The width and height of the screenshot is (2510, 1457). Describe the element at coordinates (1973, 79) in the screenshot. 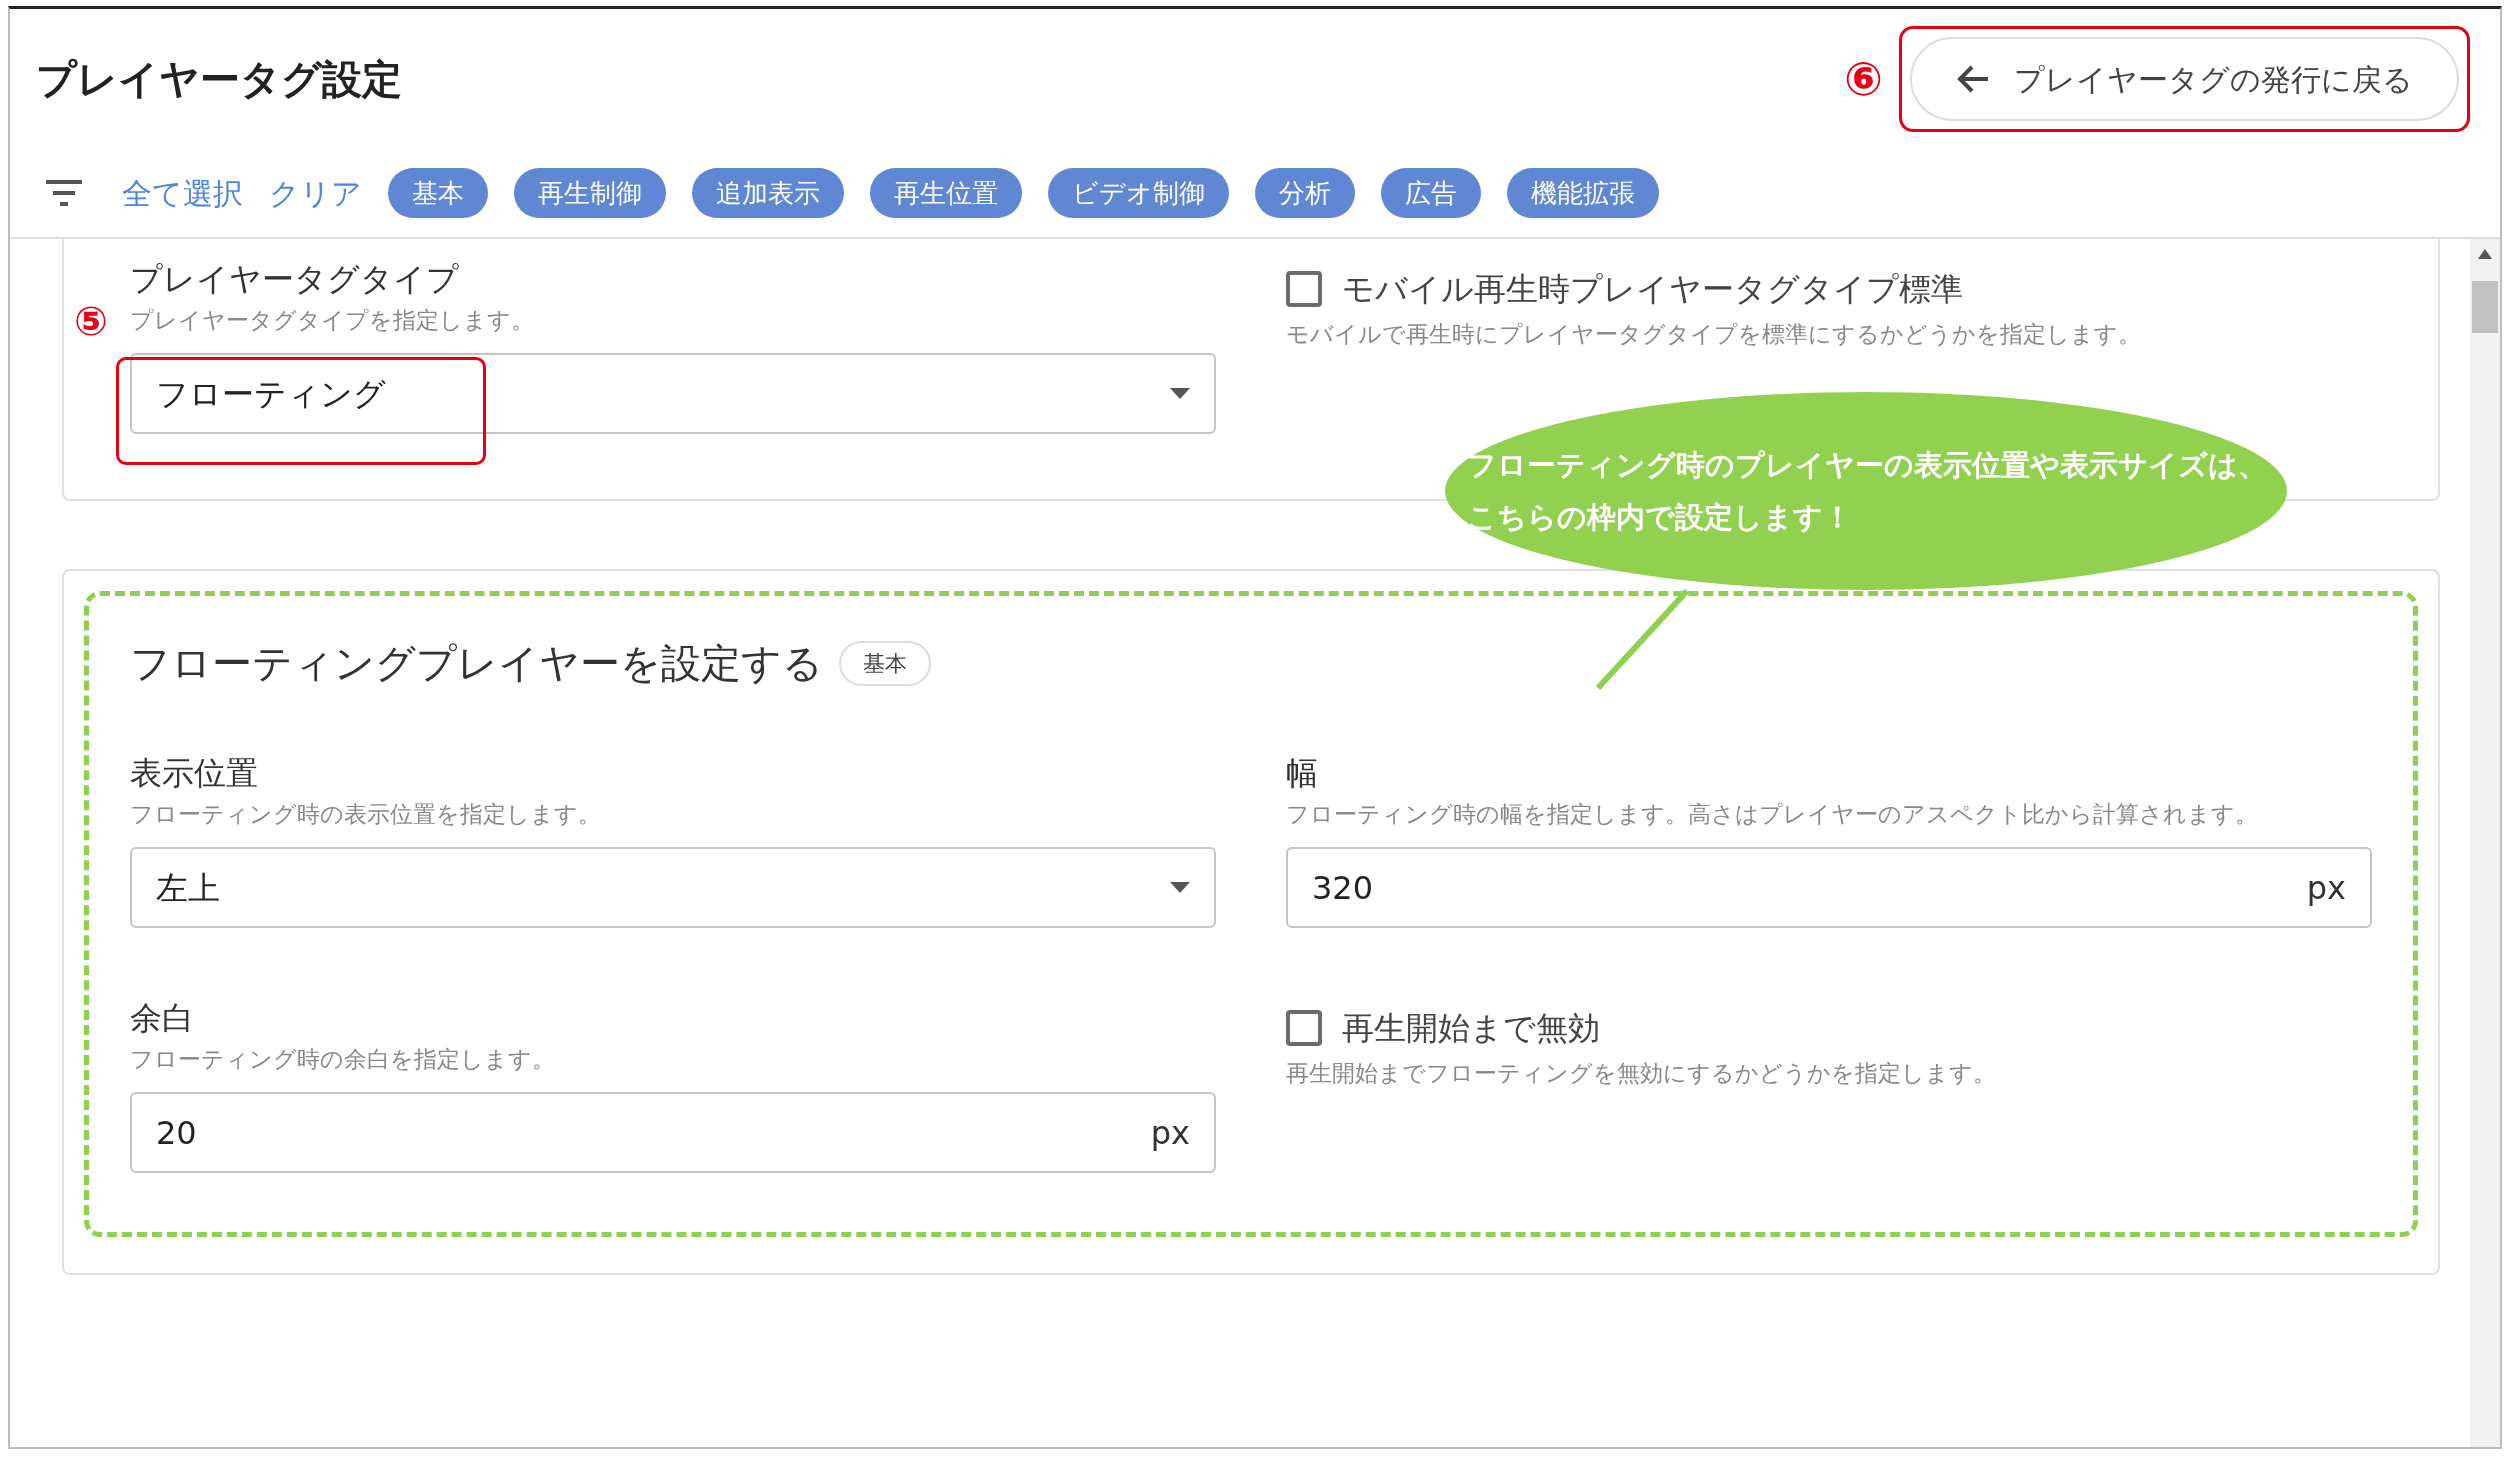

I see `arrow-left-icon` at that location.